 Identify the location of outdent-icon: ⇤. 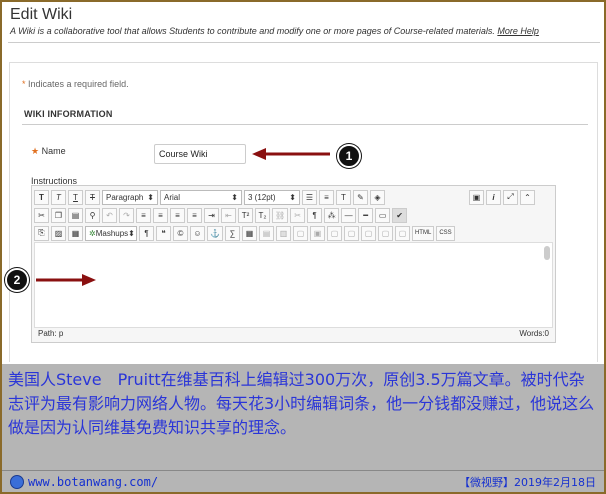
(228, 215).